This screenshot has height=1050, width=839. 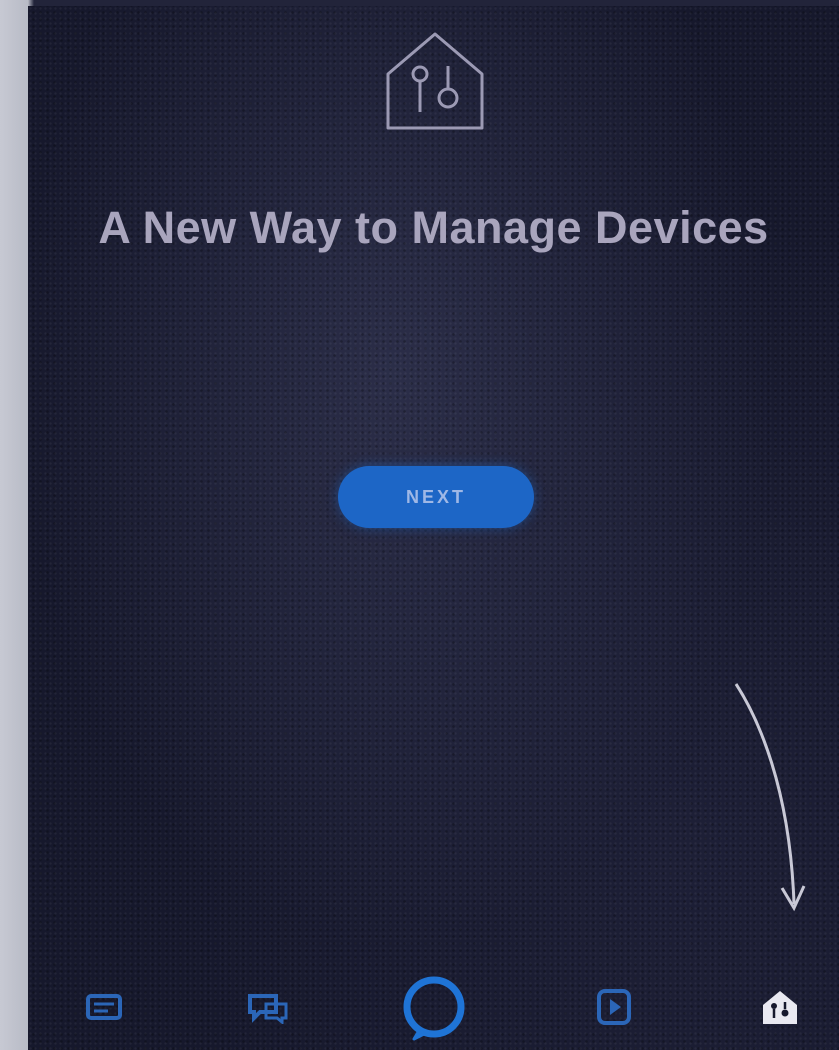 What do you see at coordinates (433, 227) in the screenshot?
I see `onboarding-title: A New Way to Manage Devices` at bounding box center [433, 227].